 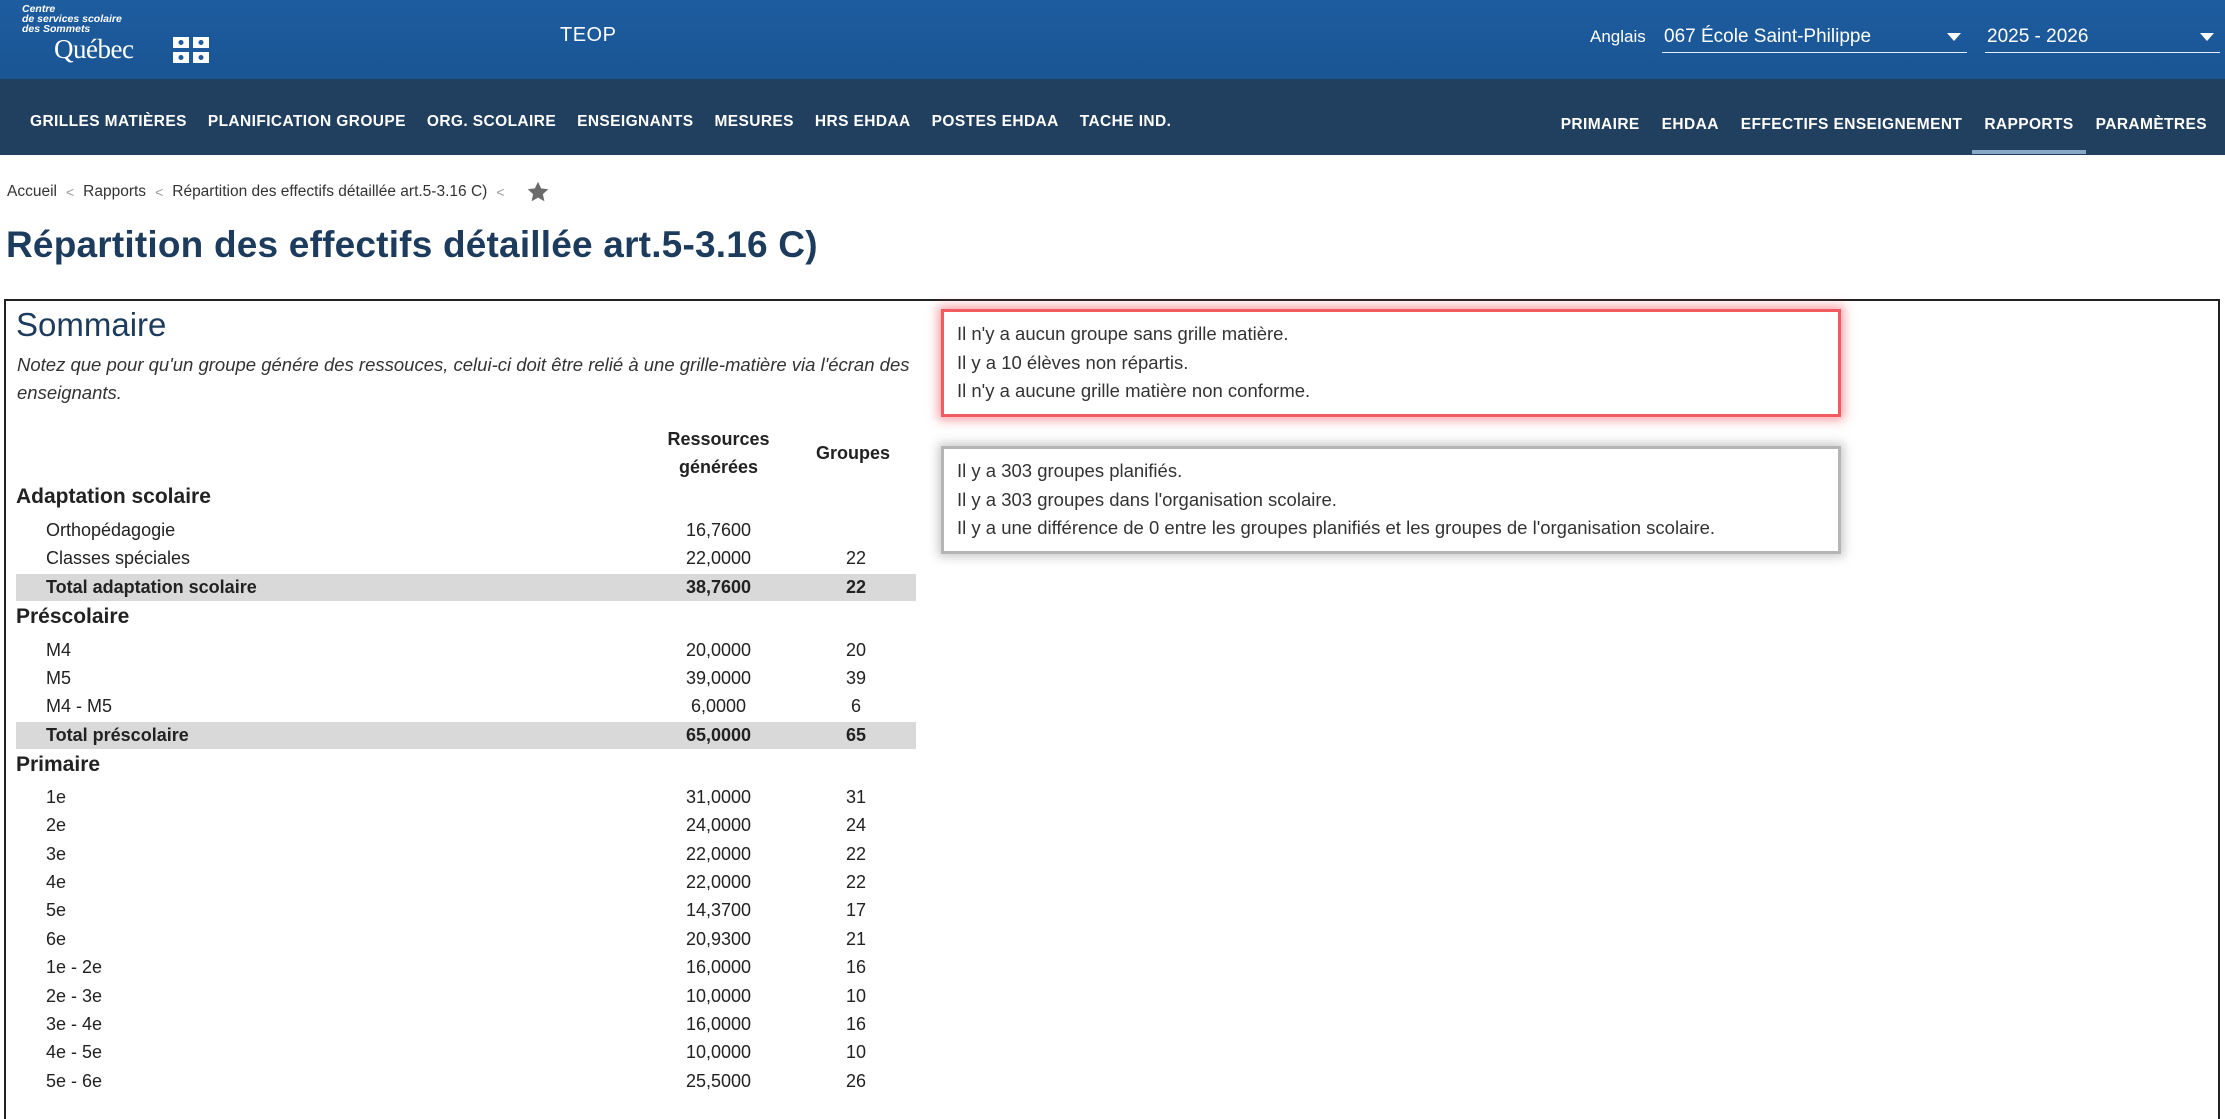 I want to click on row-label: 6e, so click(x=56, y=939).